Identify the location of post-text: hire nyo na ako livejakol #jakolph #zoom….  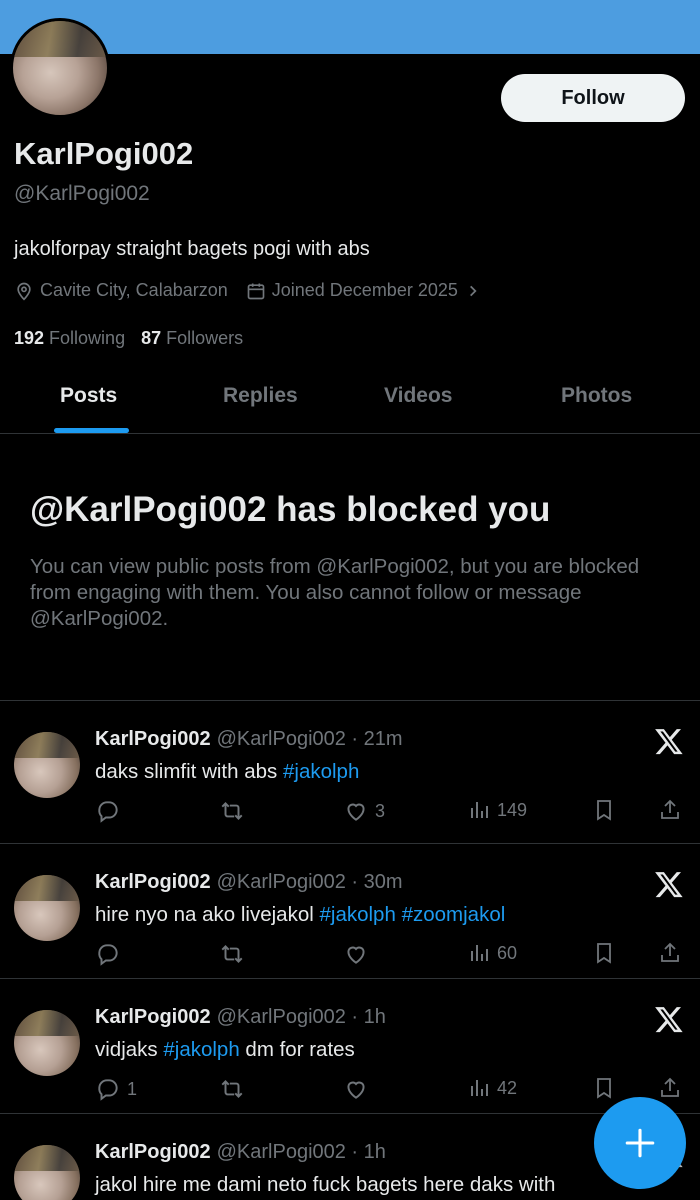
(300, 915).